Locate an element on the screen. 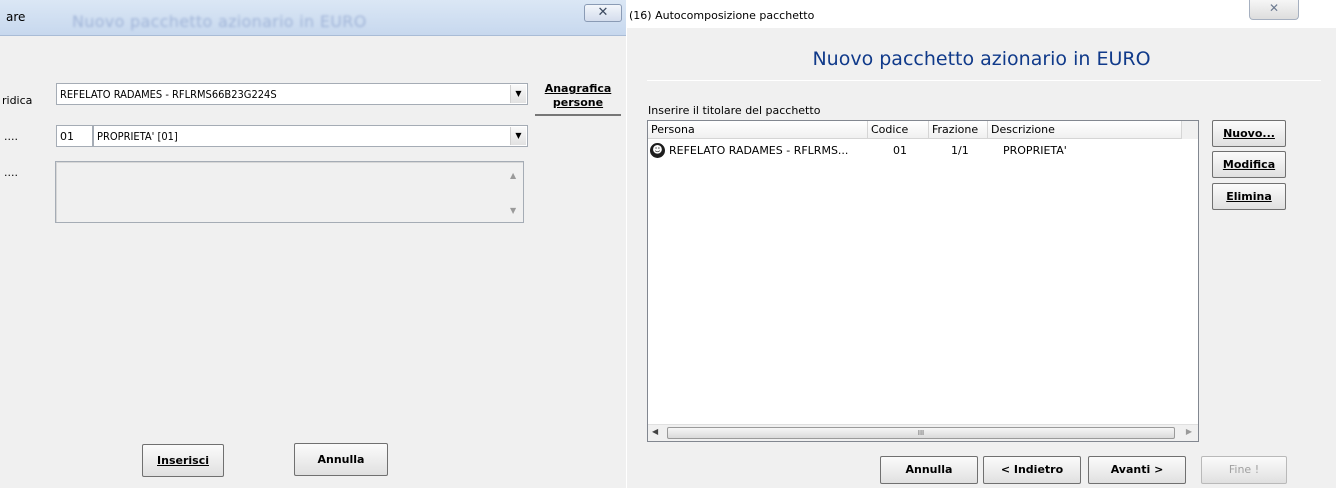 This screenshot has height=488, width=1336. delete-button: Elimina is located at coordinates (1249, 196).